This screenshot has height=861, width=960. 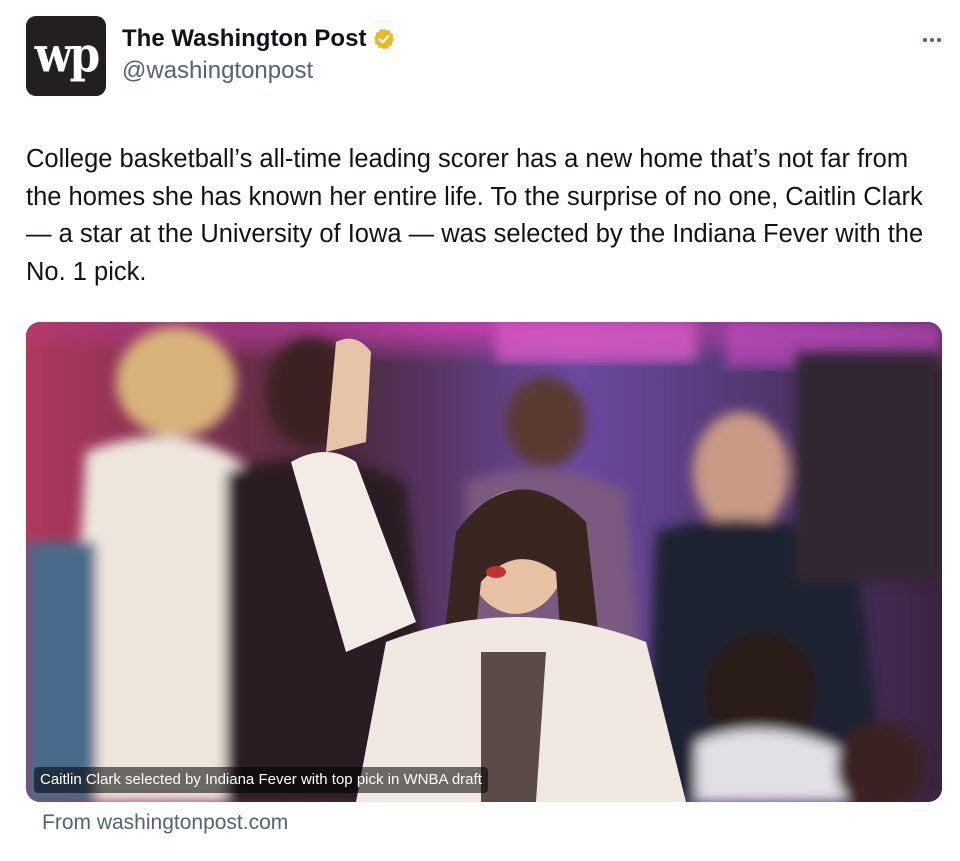 I want to click on washington-post-logo: wp, so click(x=67, y=55).